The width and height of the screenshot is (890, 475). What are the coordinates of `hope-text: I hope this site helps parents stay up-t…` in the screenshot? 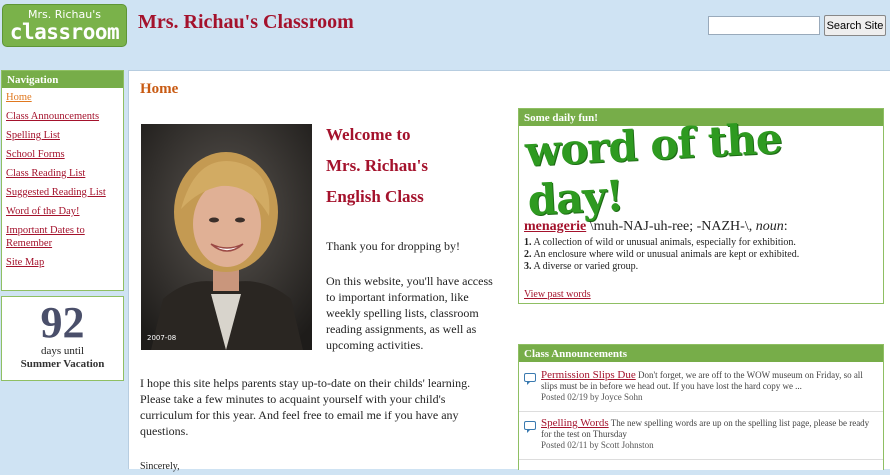 It's located at (305, 407).